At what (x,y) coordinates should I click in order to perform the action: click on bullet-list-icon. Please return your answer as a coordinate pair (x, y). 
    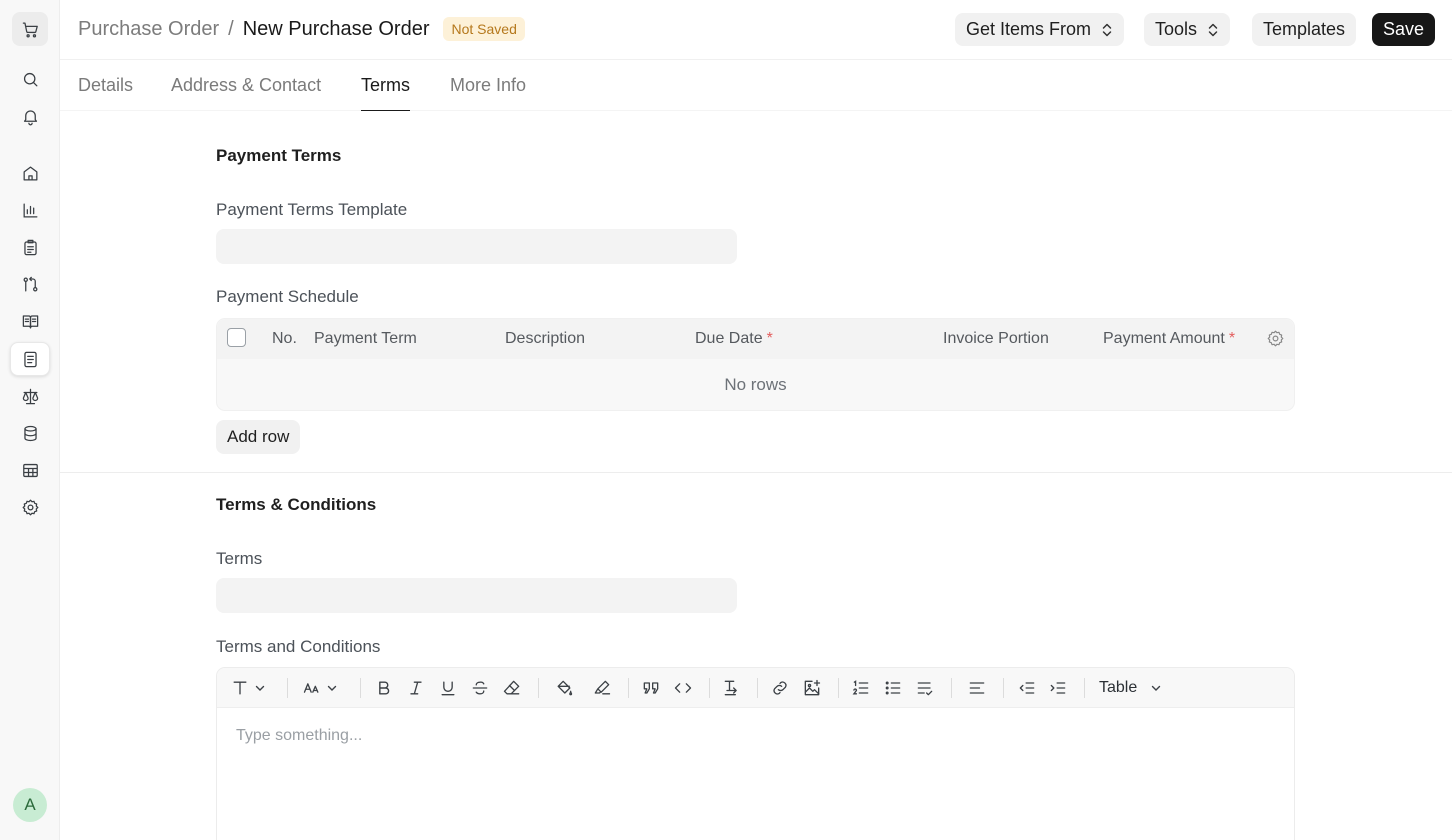
    Looking at the image, I should click on (893, 688).